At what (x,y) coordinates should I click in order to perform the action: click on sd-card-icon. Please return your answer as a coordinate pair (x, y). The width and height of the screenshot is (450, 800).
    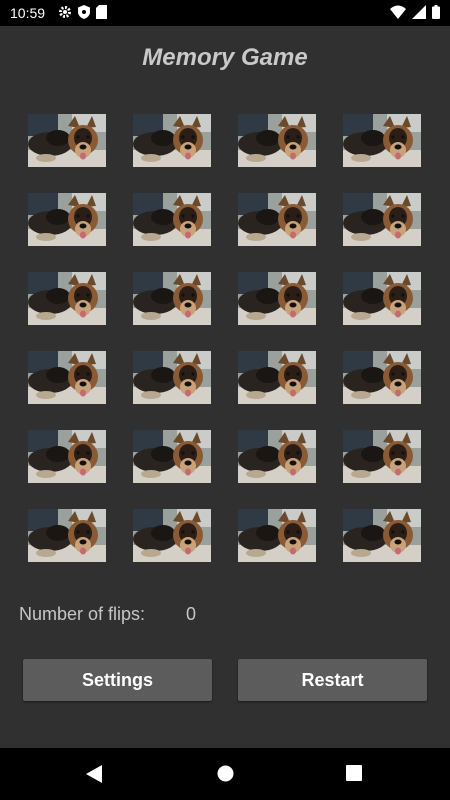
    Looking at the image, I should click on (101, 14).